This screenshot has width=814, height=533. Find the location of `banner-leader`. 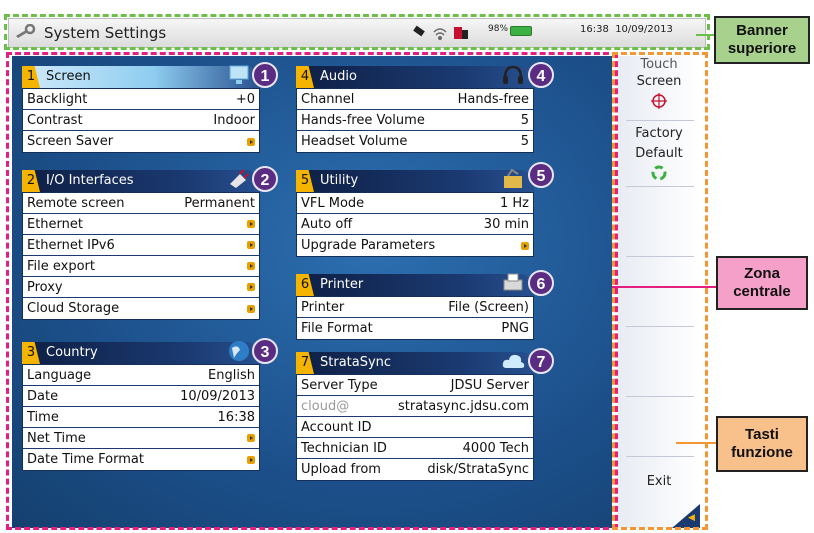

banner-leader is located at coordinates (706, 35).